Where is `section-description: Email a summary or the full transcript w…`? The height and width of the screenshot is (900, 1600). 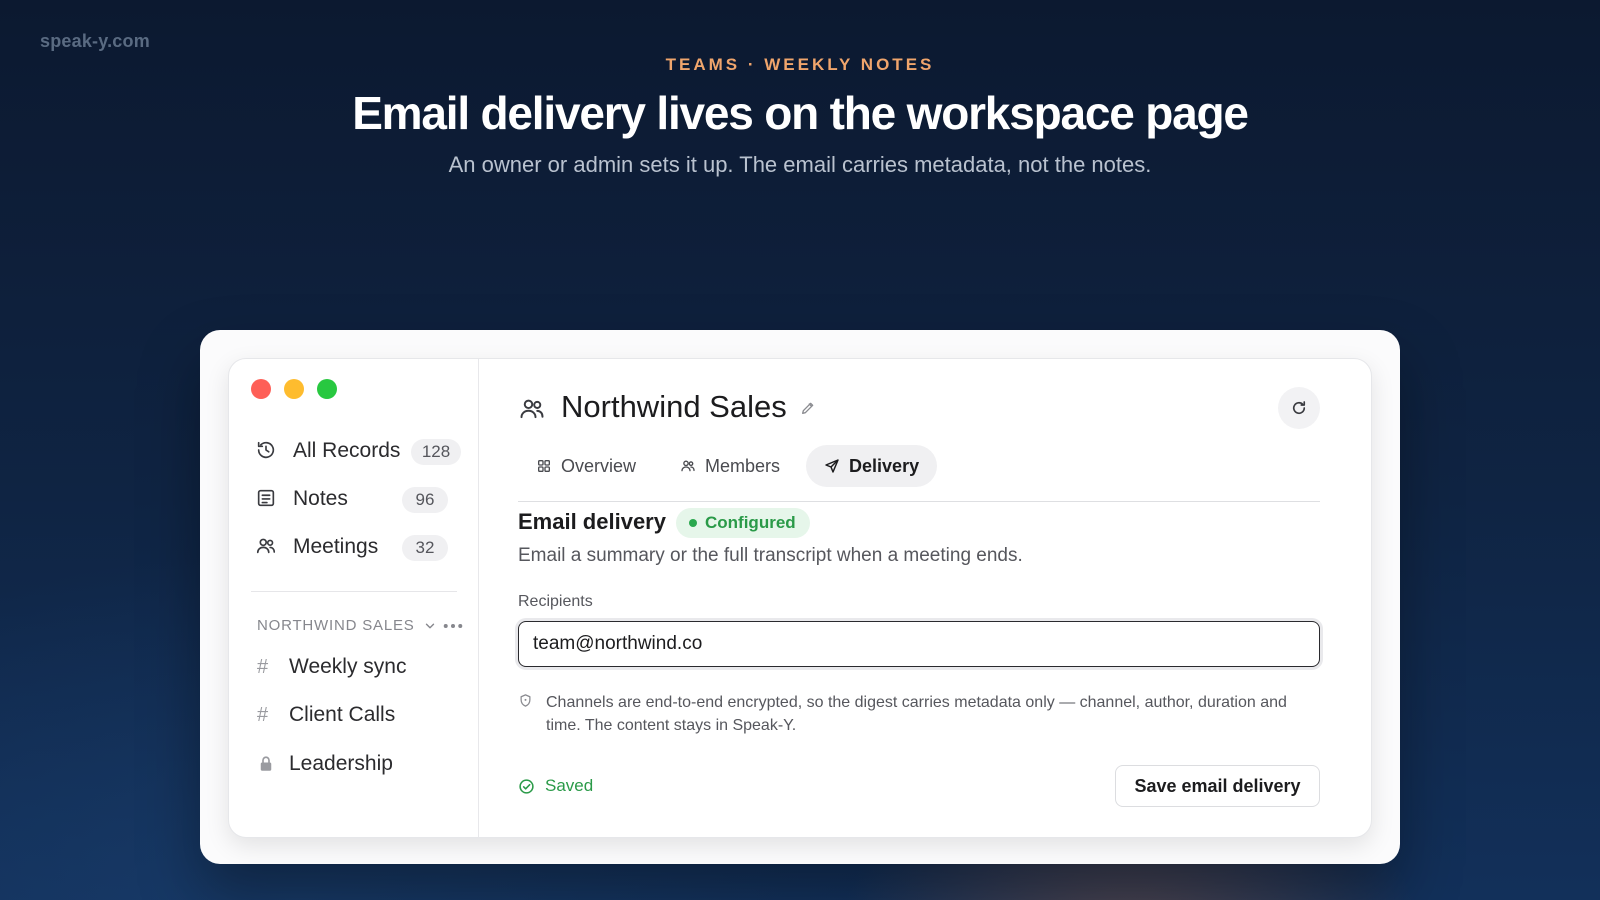 section-description: Email a summary or the full transcript w… is located at coordinates (770, 555).